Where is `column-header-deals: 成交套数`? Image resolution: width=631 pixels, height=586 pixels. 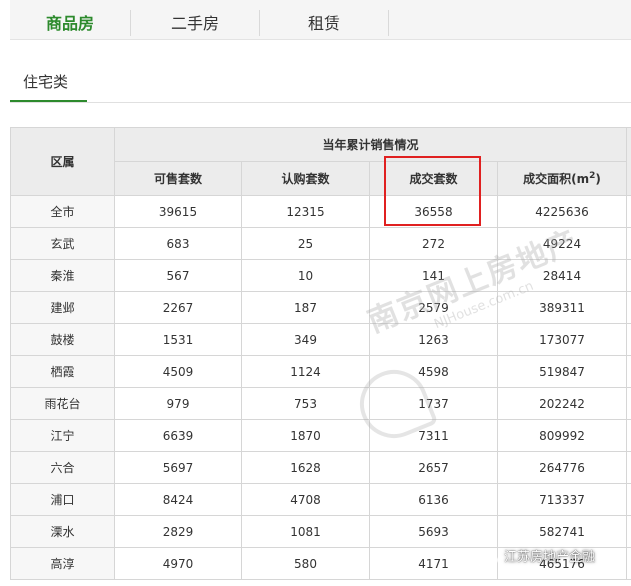
column-header-deals: 成交套数 is located at coordinates (433, 178).